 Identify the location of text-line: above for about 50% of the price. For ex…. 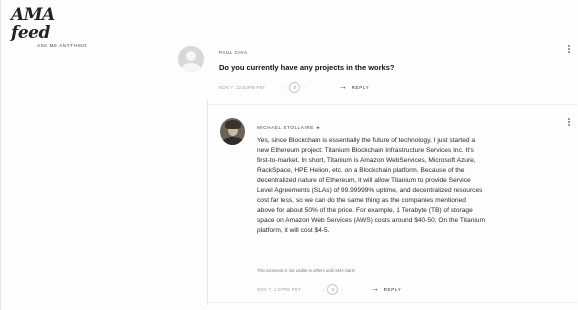
(365, 210).